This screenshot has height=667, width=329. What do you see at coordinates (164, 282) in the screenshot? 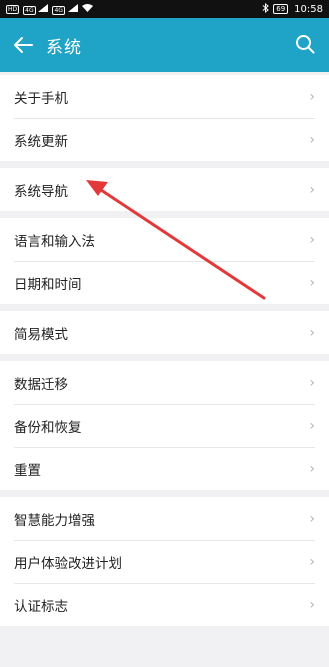
I see `setting-date-time: 日期和时间 ›` at bounding box center [164, 282].